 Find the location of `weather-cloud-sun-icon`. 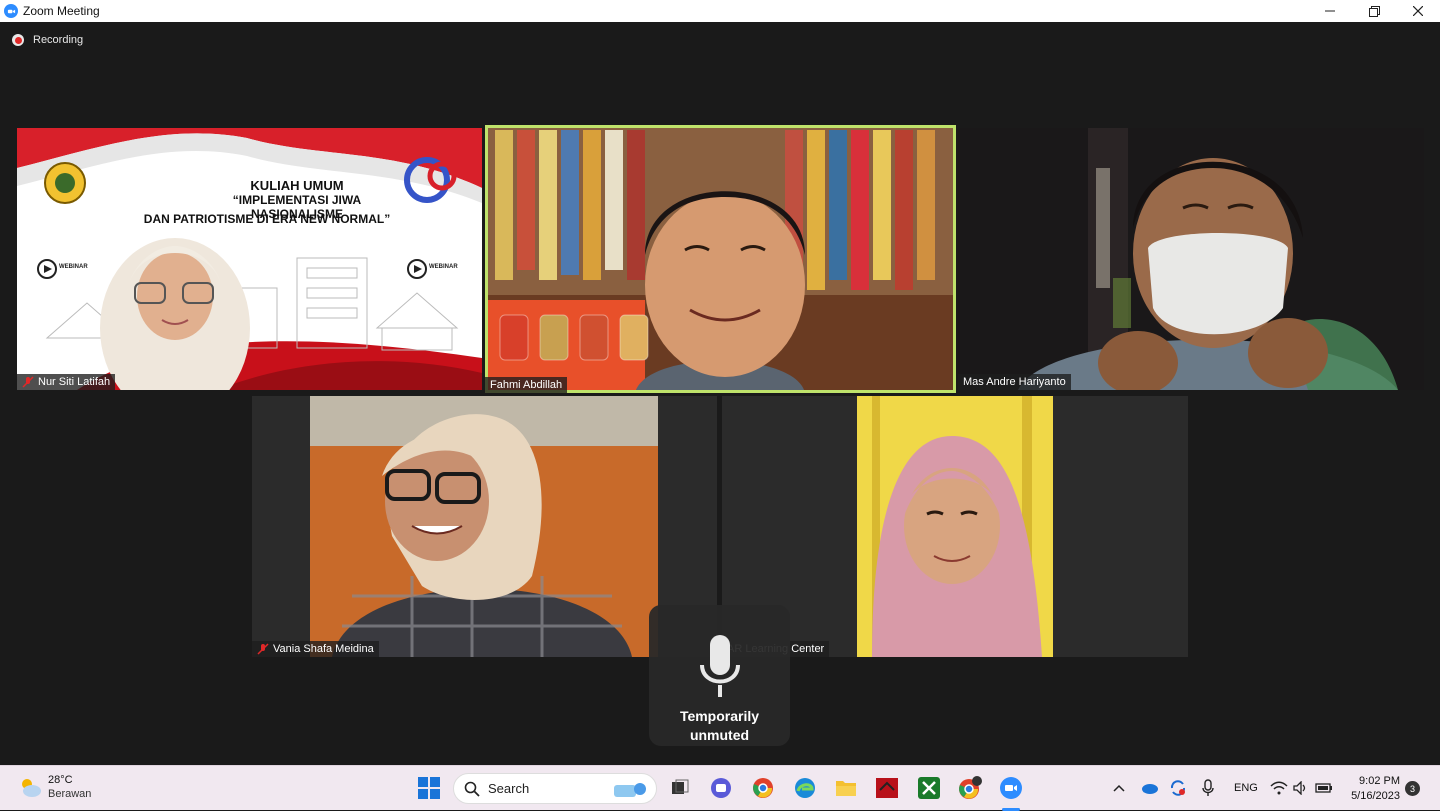

weather-cloud-sun-icon is located at coordinates (31, 788).